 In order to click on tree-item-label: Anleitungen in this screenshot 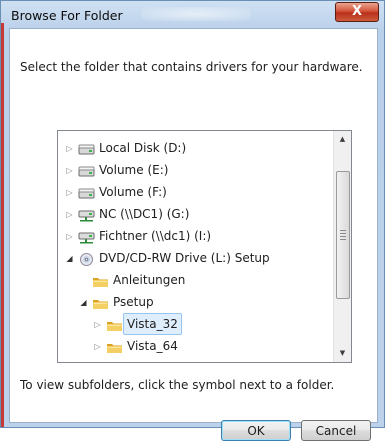, I will do `click(149, 280)`.